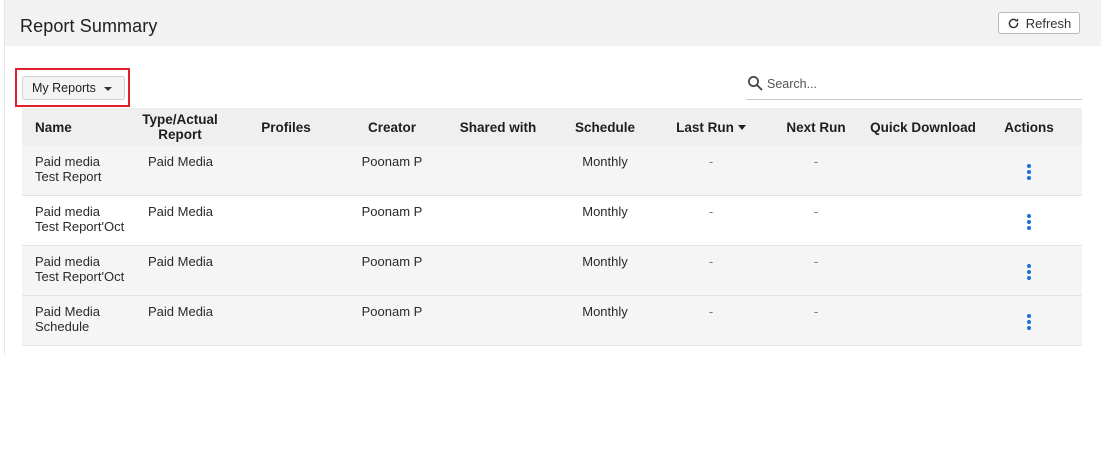 The image size is (1101, 470). Describe the element at coordinates (286, 127) in the screenshot. I see `column-header-profiles: Profiles` at that location.